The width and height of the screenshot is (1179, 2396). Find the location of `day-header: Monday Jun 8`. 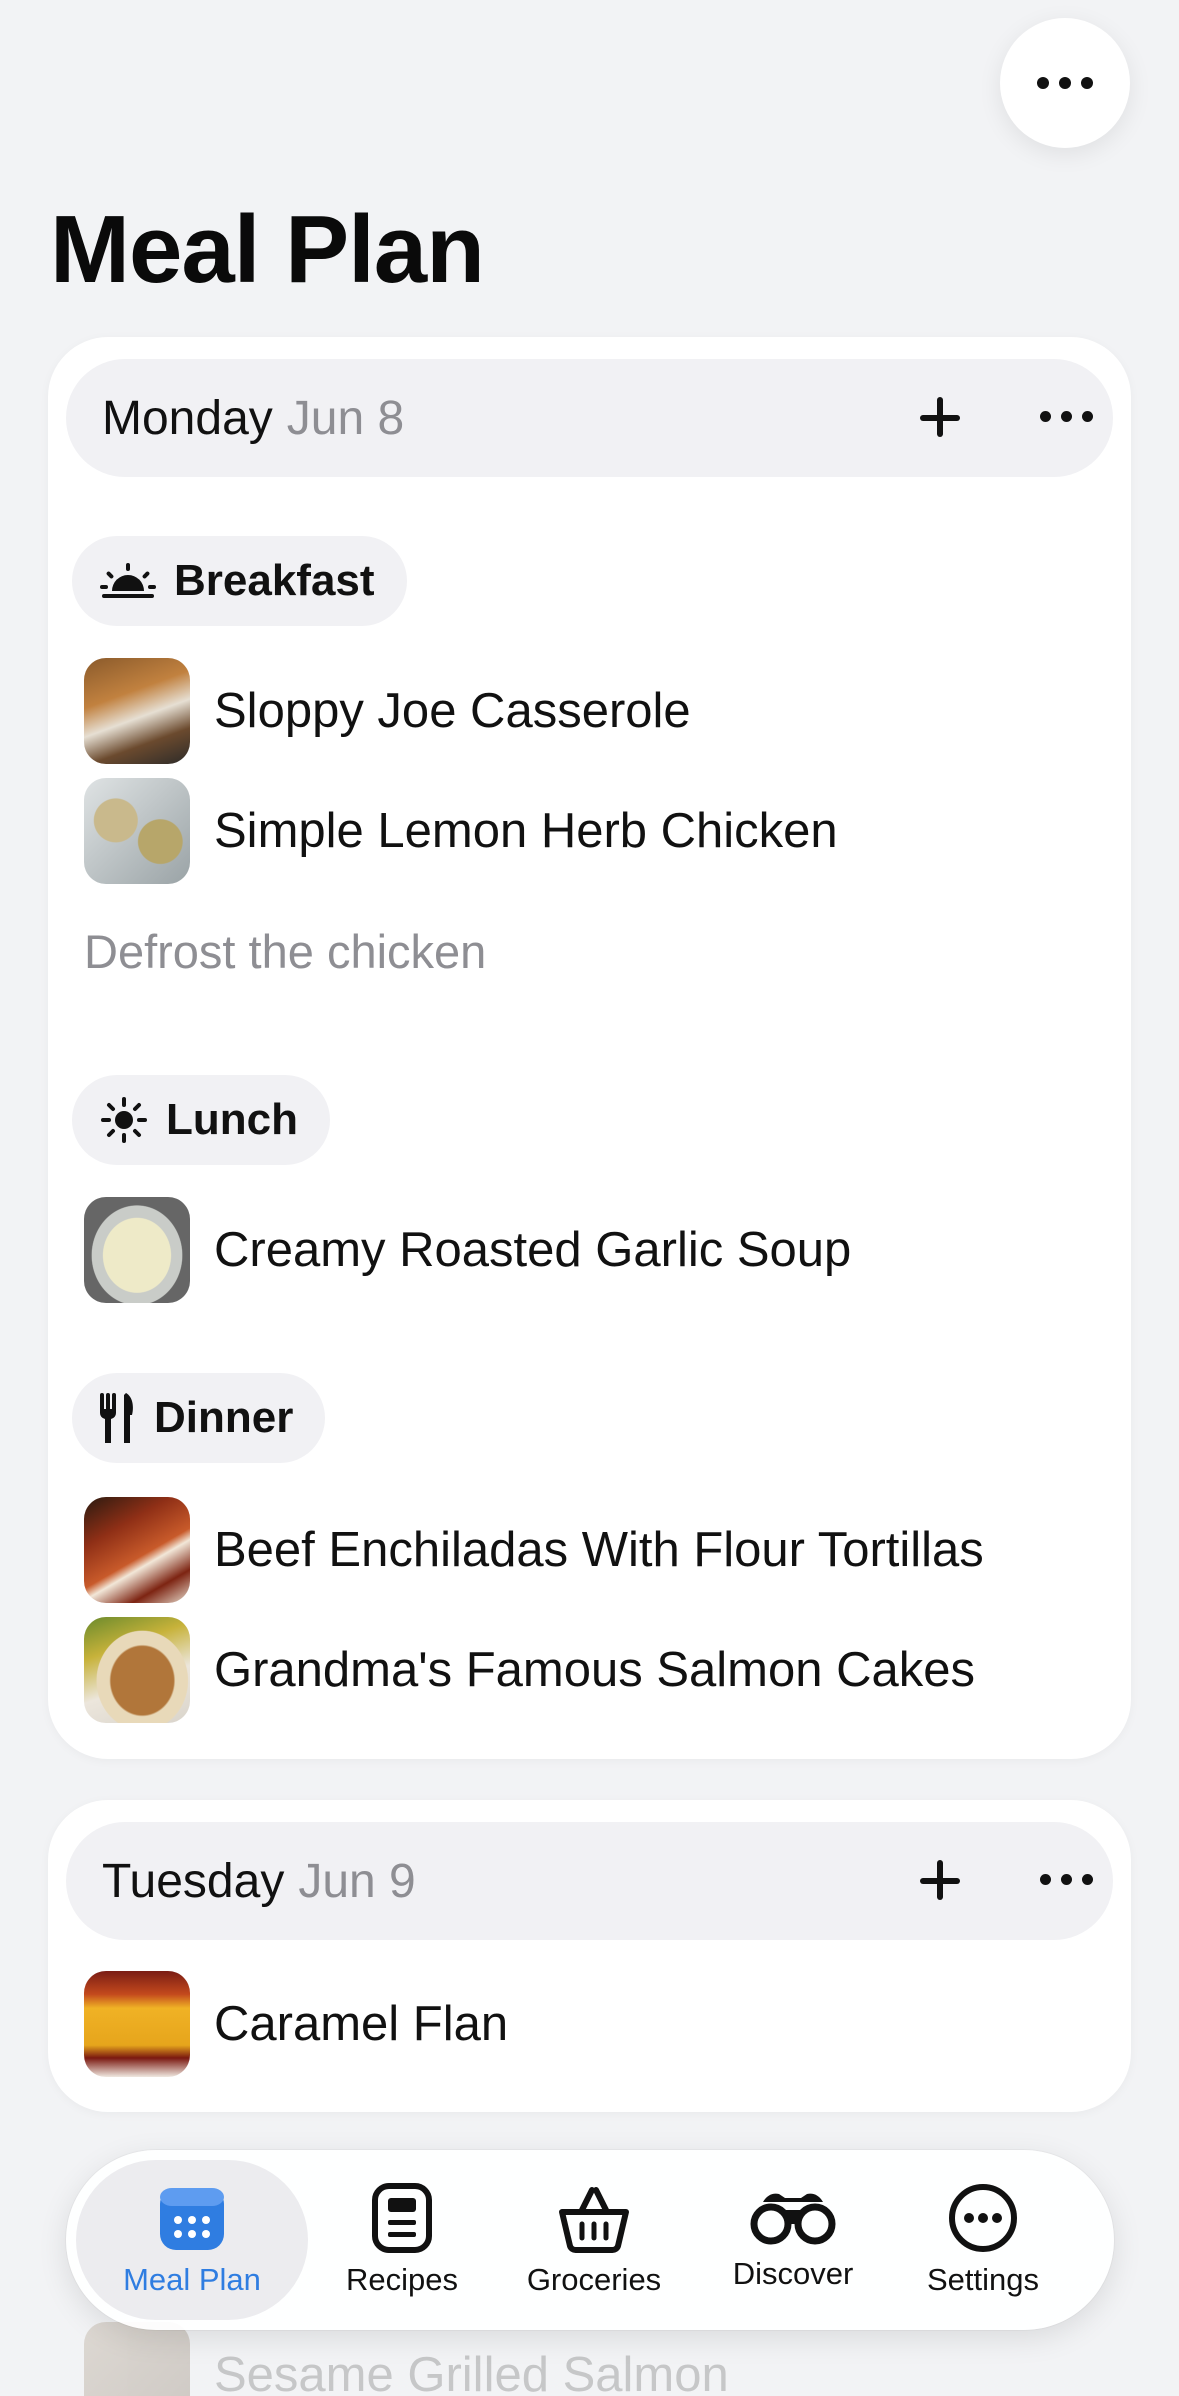

day-header: Monday Jun 8 is located at coordinates (589, 418).